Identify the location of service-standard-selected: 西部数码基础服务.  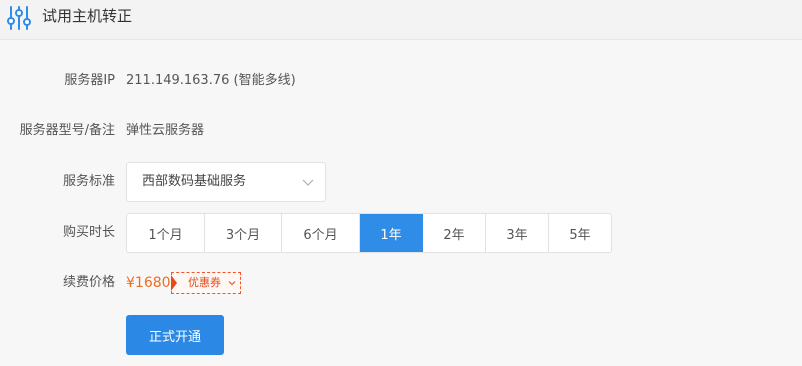
(194, 181).